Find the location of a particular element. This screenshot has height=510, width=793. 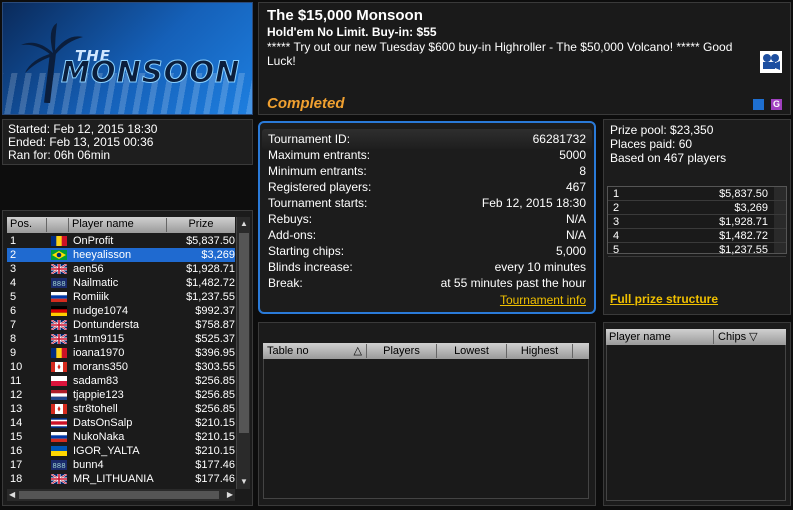

info-key: Blinds increase: is located at coordinates (310, 267).